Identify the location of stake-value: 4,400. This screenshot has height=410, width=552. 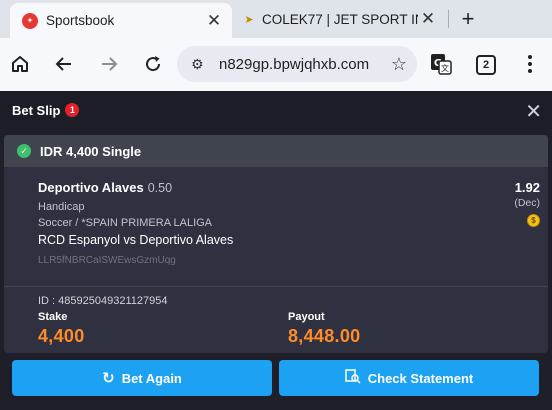
(61, 336).